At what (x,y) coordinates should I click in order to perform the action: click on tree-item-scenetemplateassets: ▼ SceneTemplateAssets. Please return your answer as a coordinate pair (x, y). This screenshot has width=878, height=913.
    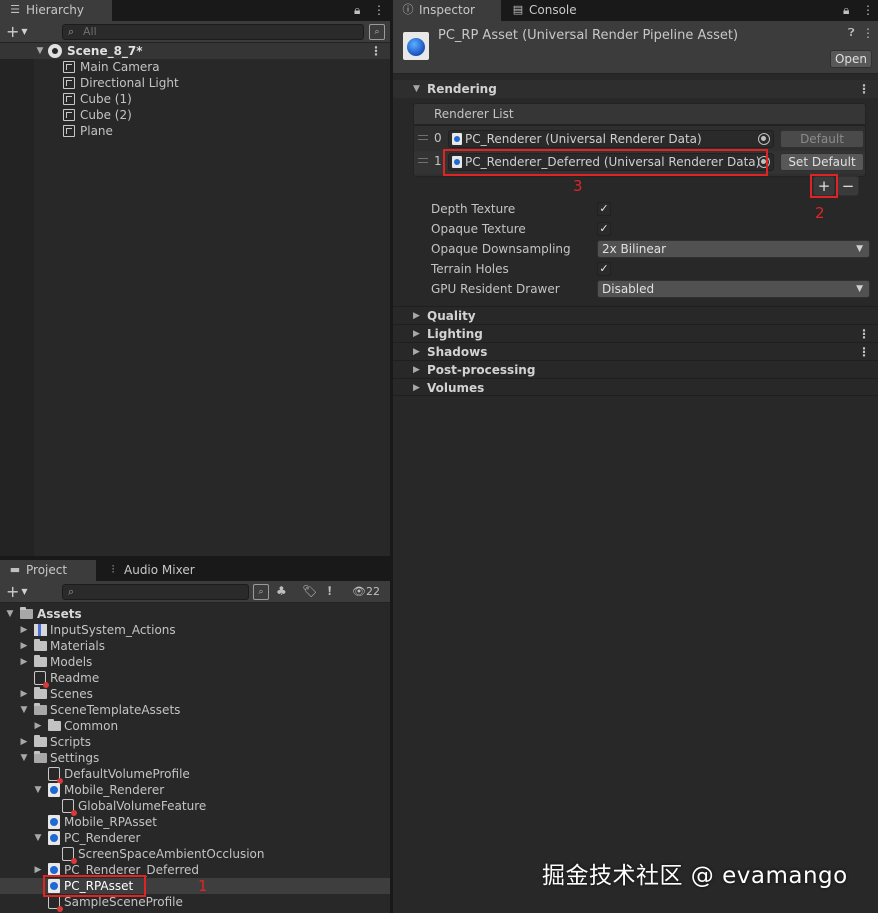
    Looking at the image, I should click on (195, 710).